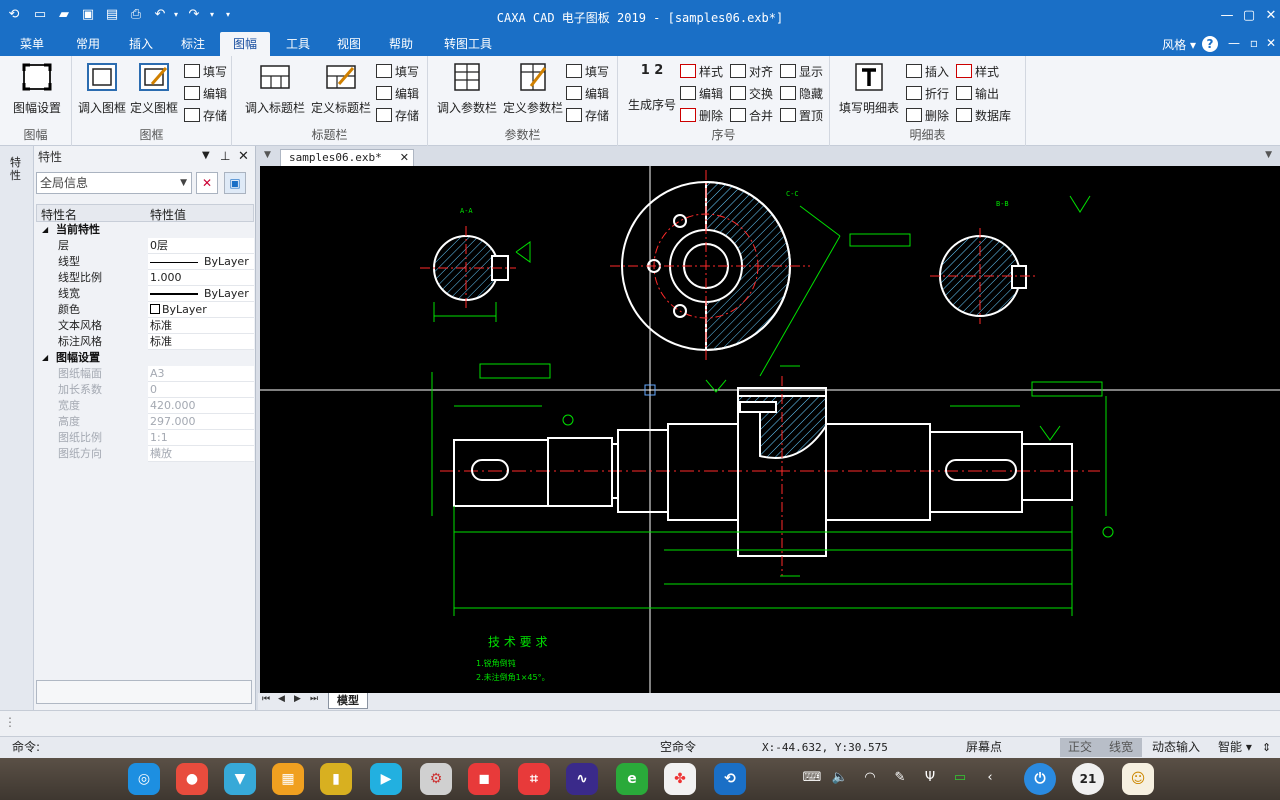 The width and height of the screenshot is (1280, 800). I want to click on property-row: 线宽 ByLayer, so click(145, 294).